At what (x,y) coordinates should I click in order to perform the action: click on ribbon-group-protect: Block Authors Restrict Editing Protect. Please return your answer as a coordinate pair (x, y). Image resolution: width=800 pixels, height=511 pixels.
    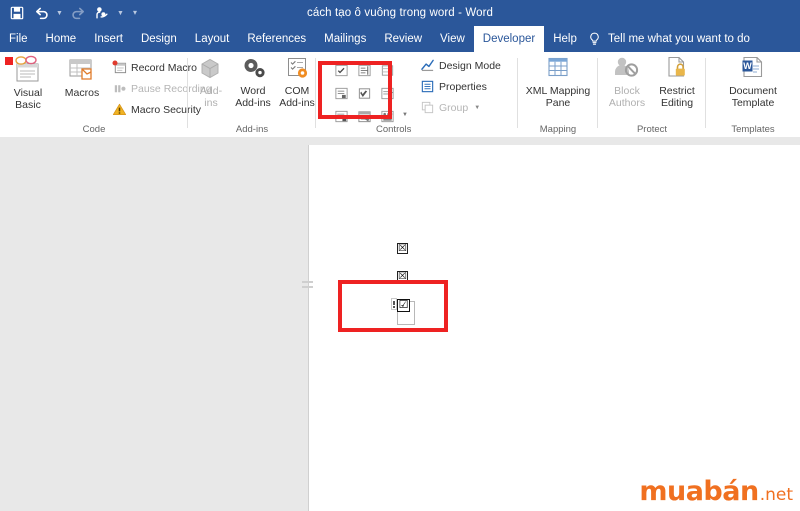
    Looking at the image, I should click on (652, 94).